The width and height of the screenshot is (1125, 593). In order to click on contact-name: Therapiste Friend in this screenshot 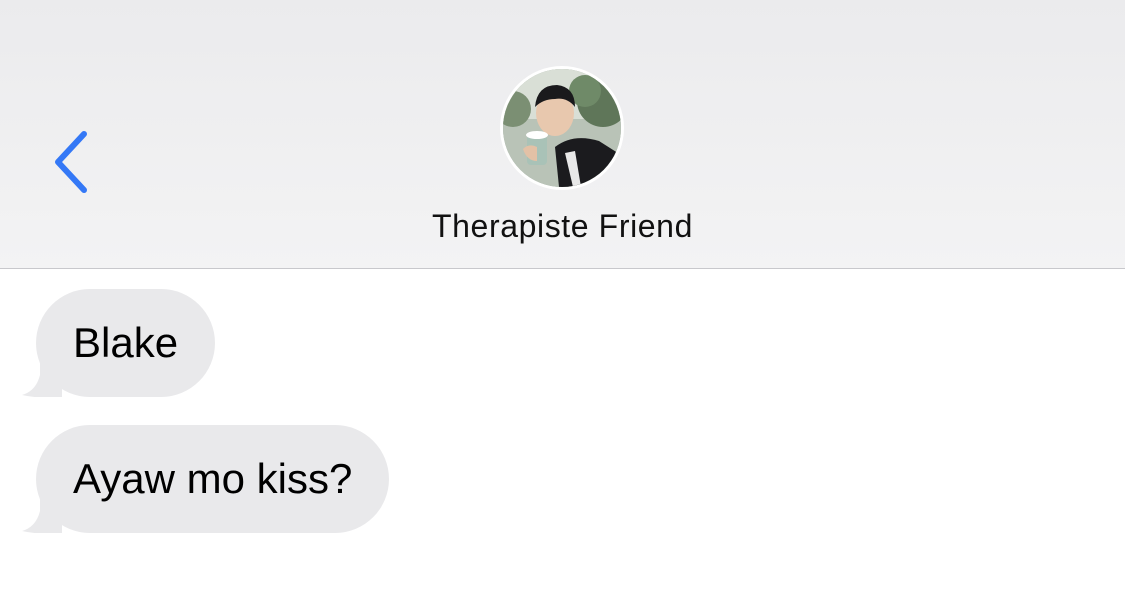, I will do `click(562, 226)`.